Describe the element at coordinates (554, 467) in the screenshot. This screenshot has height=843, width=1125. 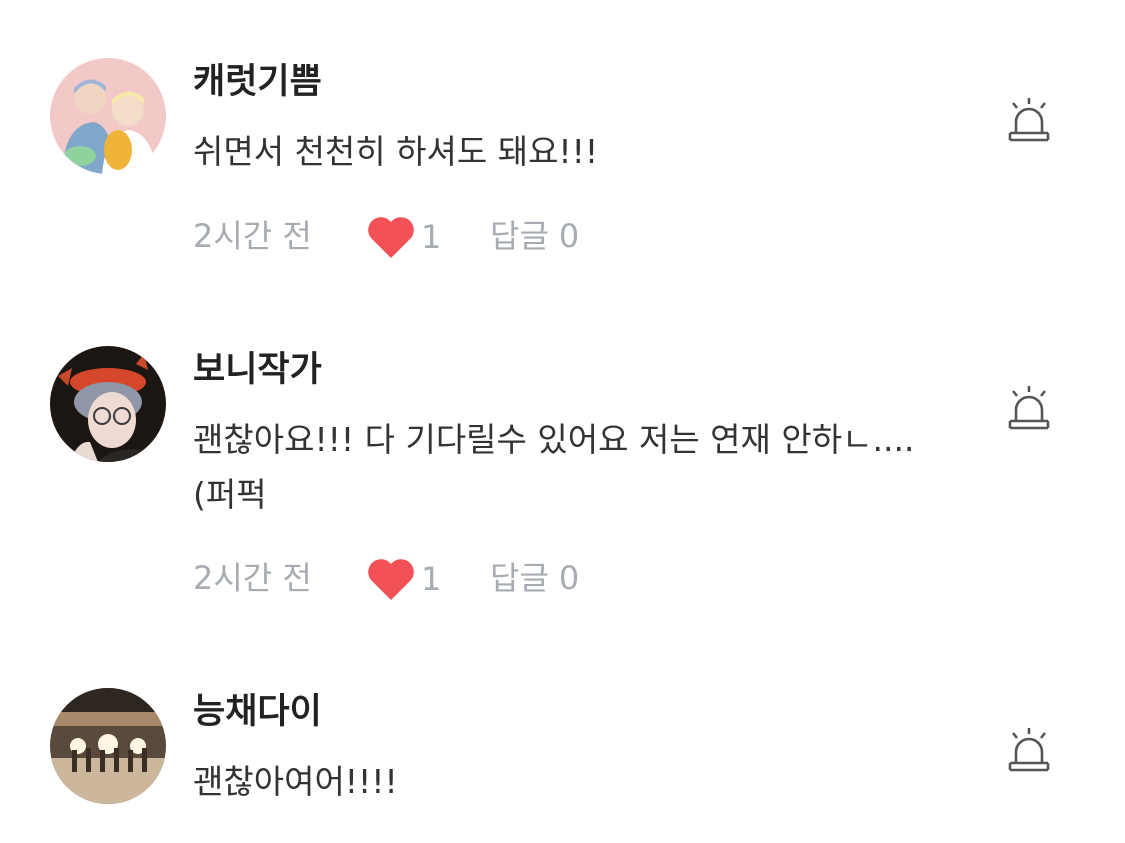
I see `comment-text: 괜찮아요!!! 다 기다릴수 있어요 저는 연재 안하ㄴ....(퍼퍽` at that location.